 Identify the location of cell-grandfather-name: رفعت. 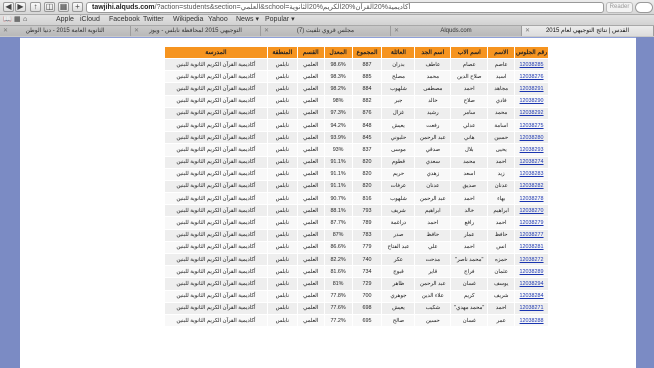
(433, 125).